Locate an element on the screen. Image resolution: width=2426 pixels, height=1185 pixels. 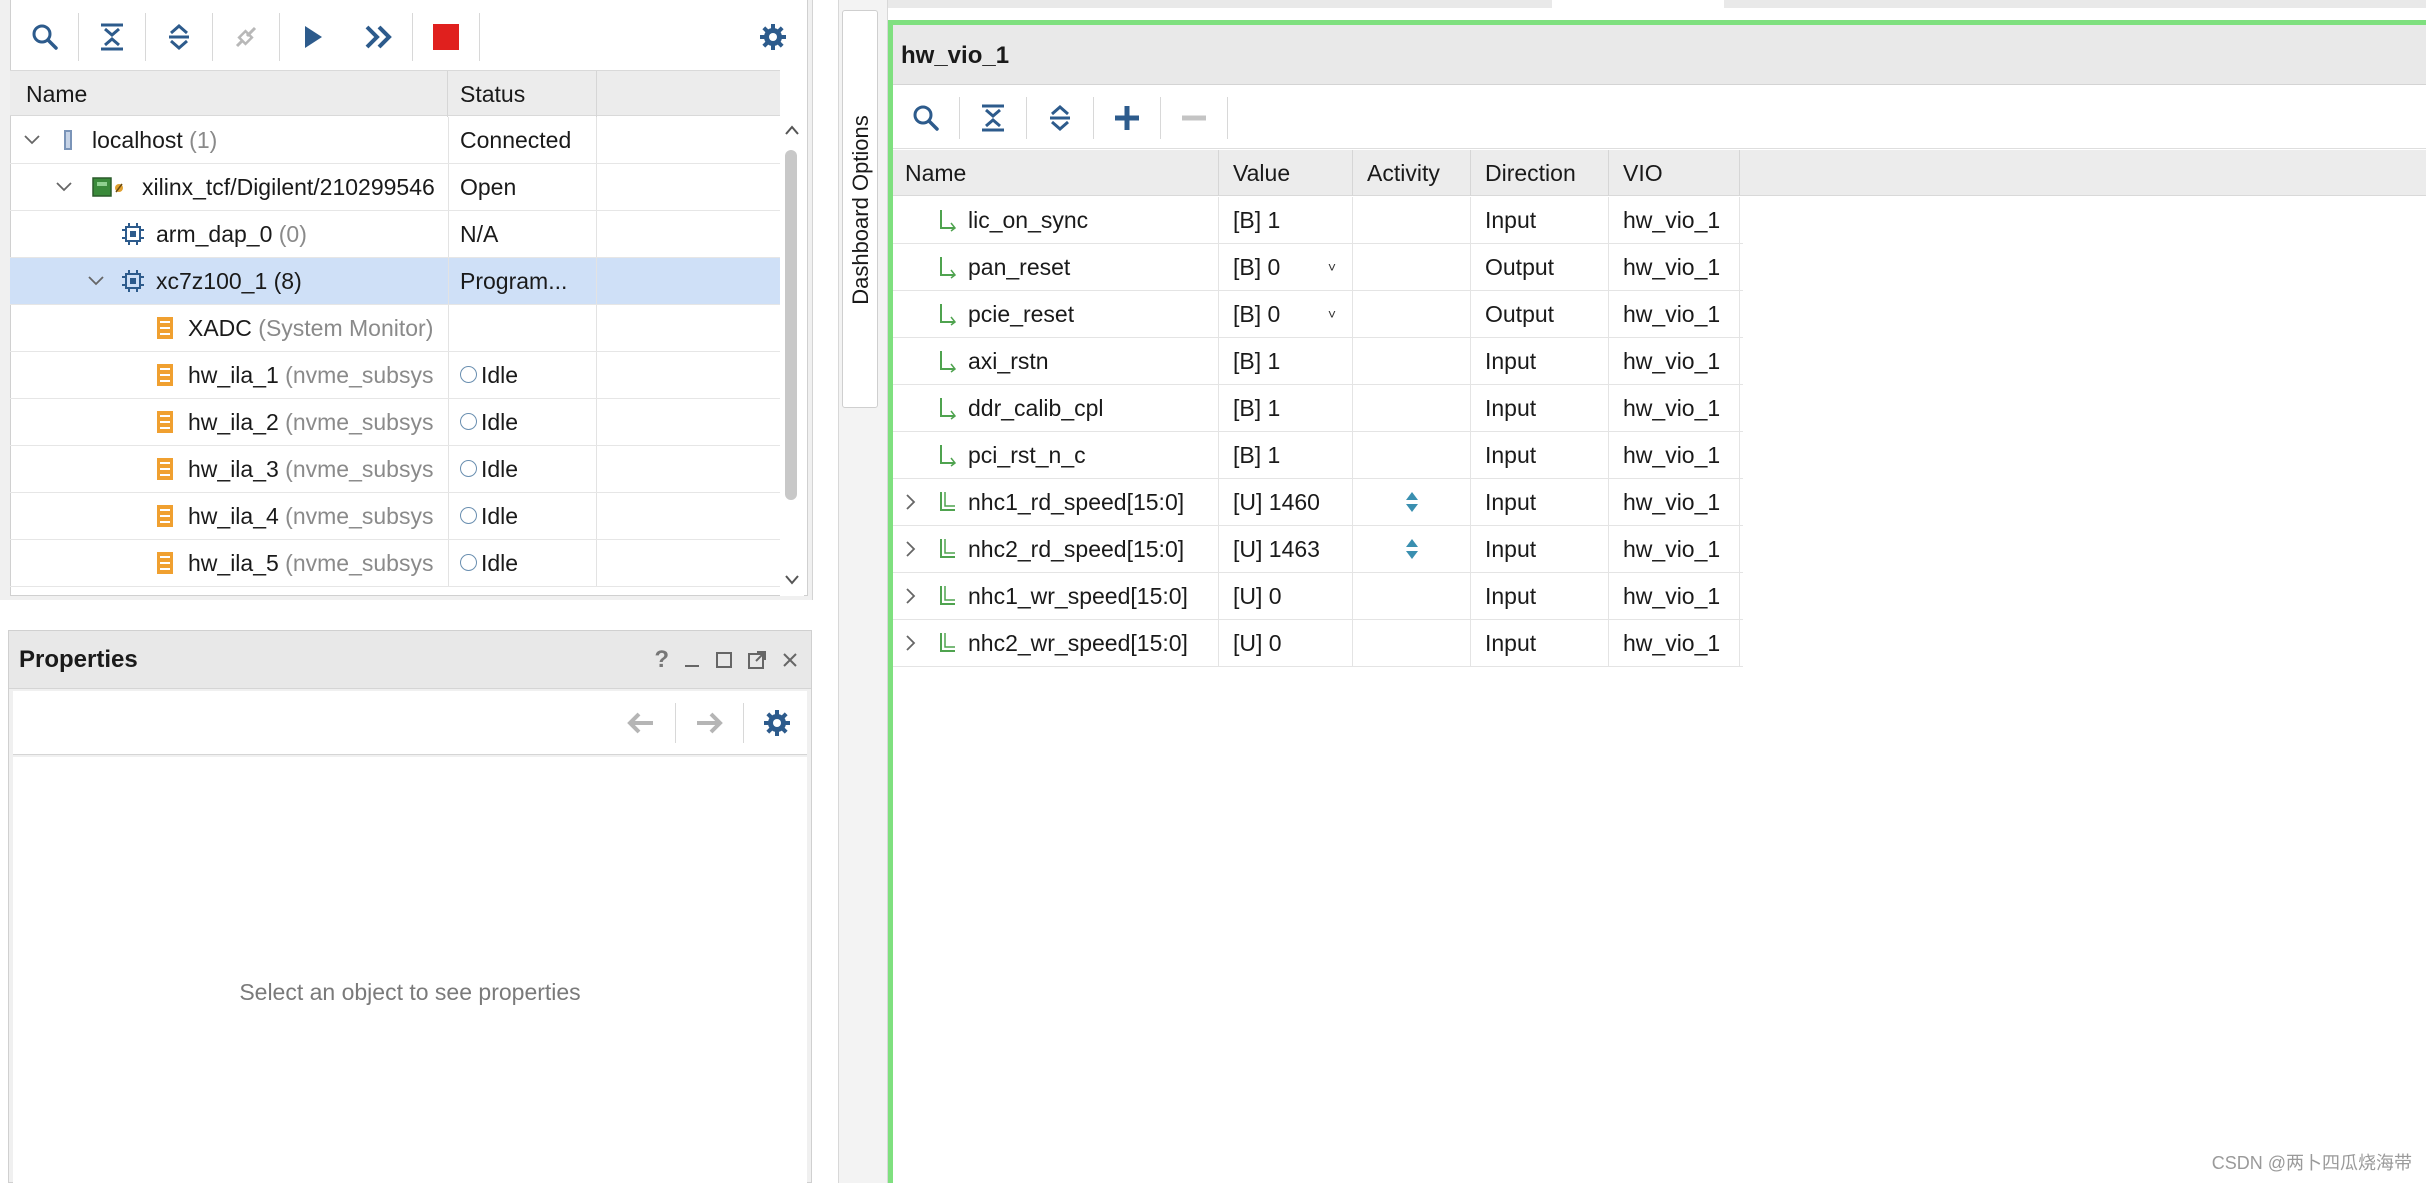
tree-row-arm-dap: arm_dap_0 (0) N/A is located at coordinates (395, 234).